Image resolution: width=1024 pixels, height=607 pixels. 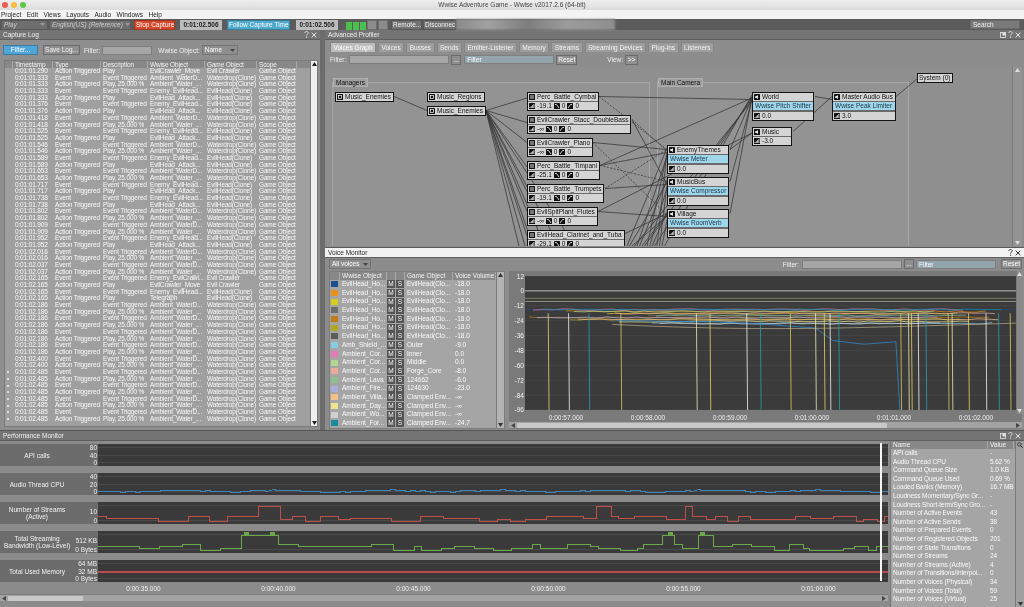 What do you see at coordinates (340, 97) in the screenshot?
I see `container-icon` at bounding box center [340, 97].